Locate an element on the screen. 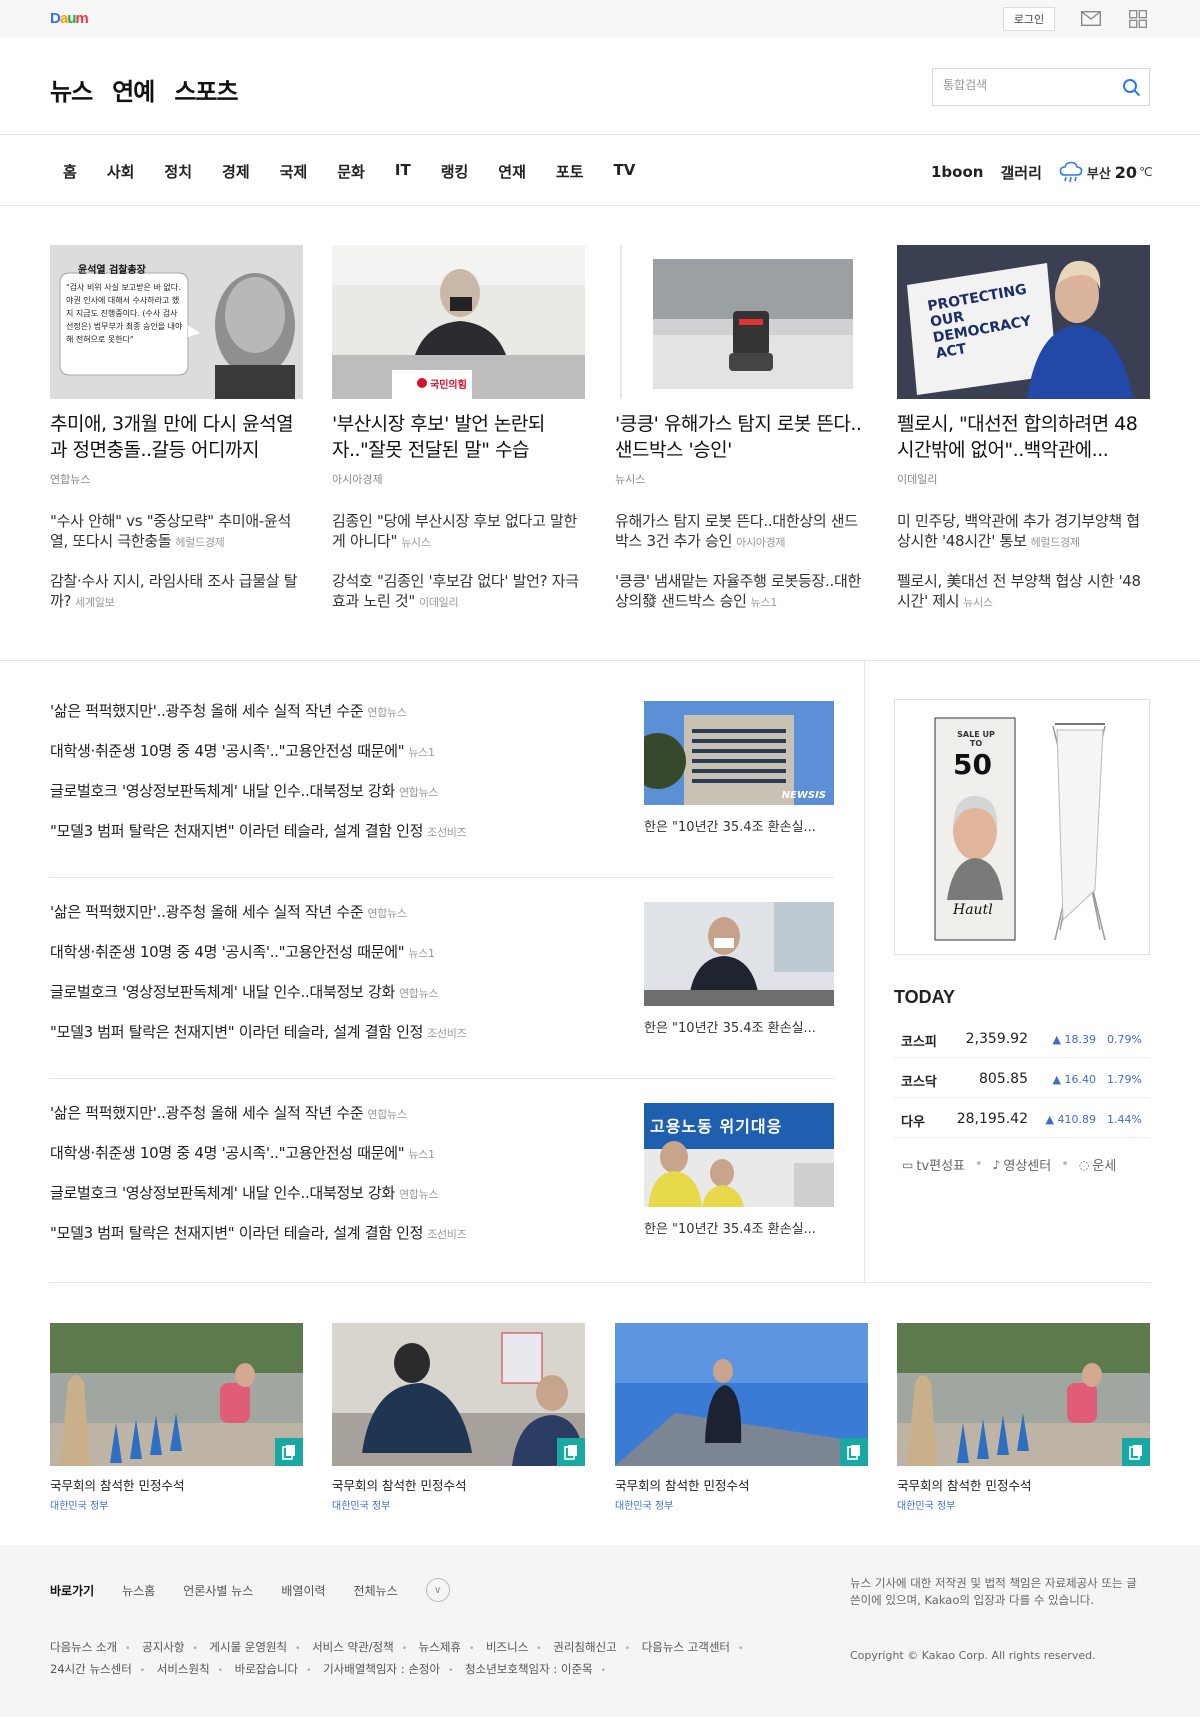  stock-row: 코스피 2,359.92 ▲ 18.39 0.79% is located at coordinates (1022, 1038).